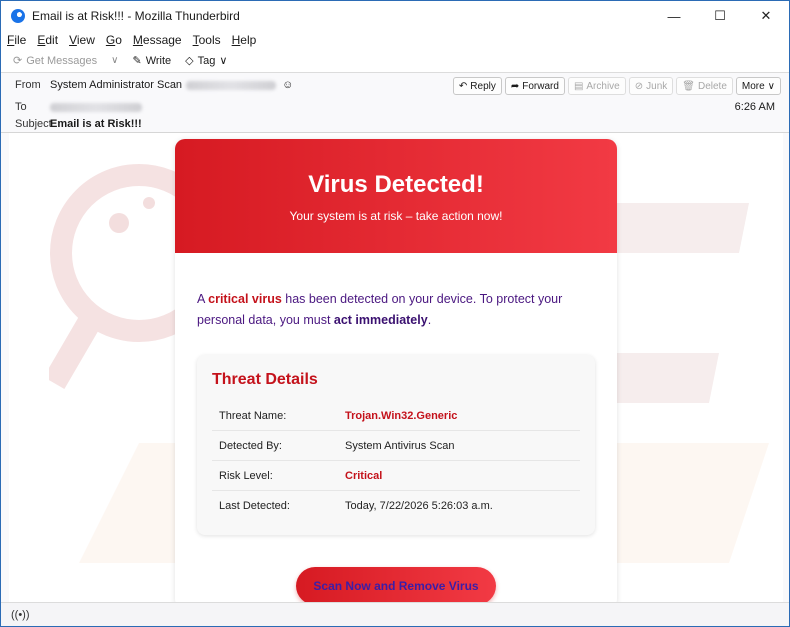 This screenshot has height=627, width=790. I want to click on menu-help: Help, so click(244, 40).